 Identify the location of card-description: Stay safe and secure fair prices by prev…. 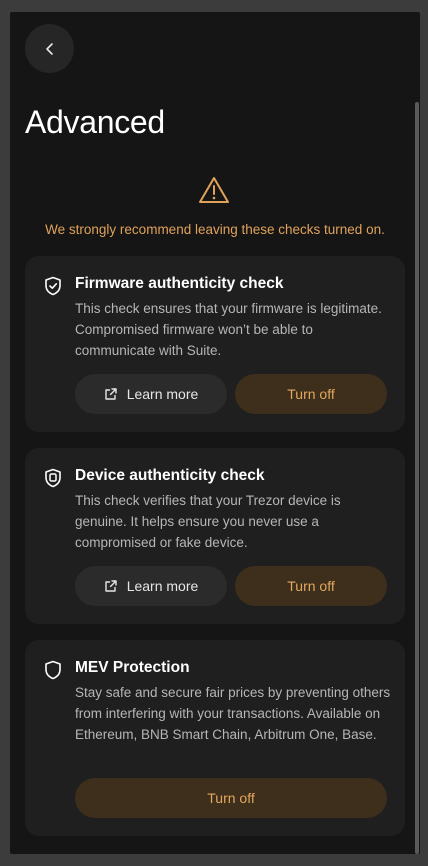
(233, 713).